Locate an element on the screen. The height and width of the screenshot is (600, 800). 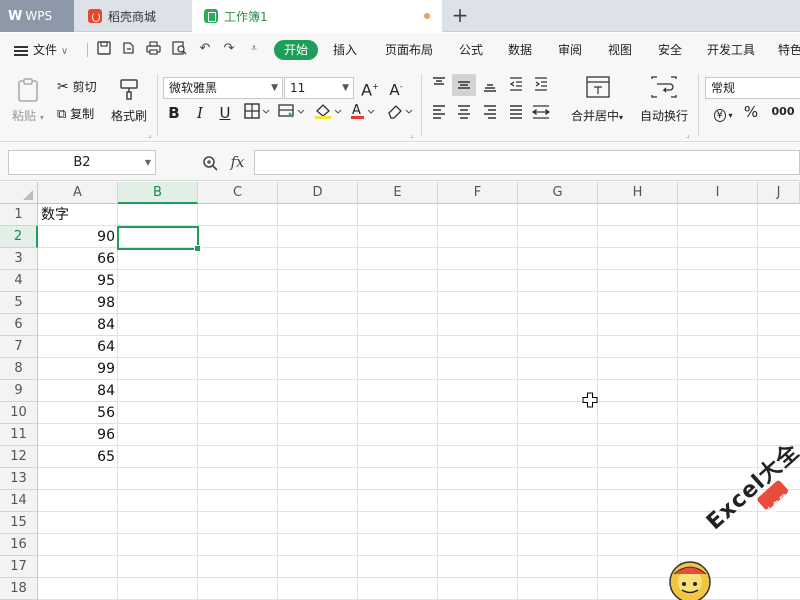
formula-input is located at coordinates (527, 162).